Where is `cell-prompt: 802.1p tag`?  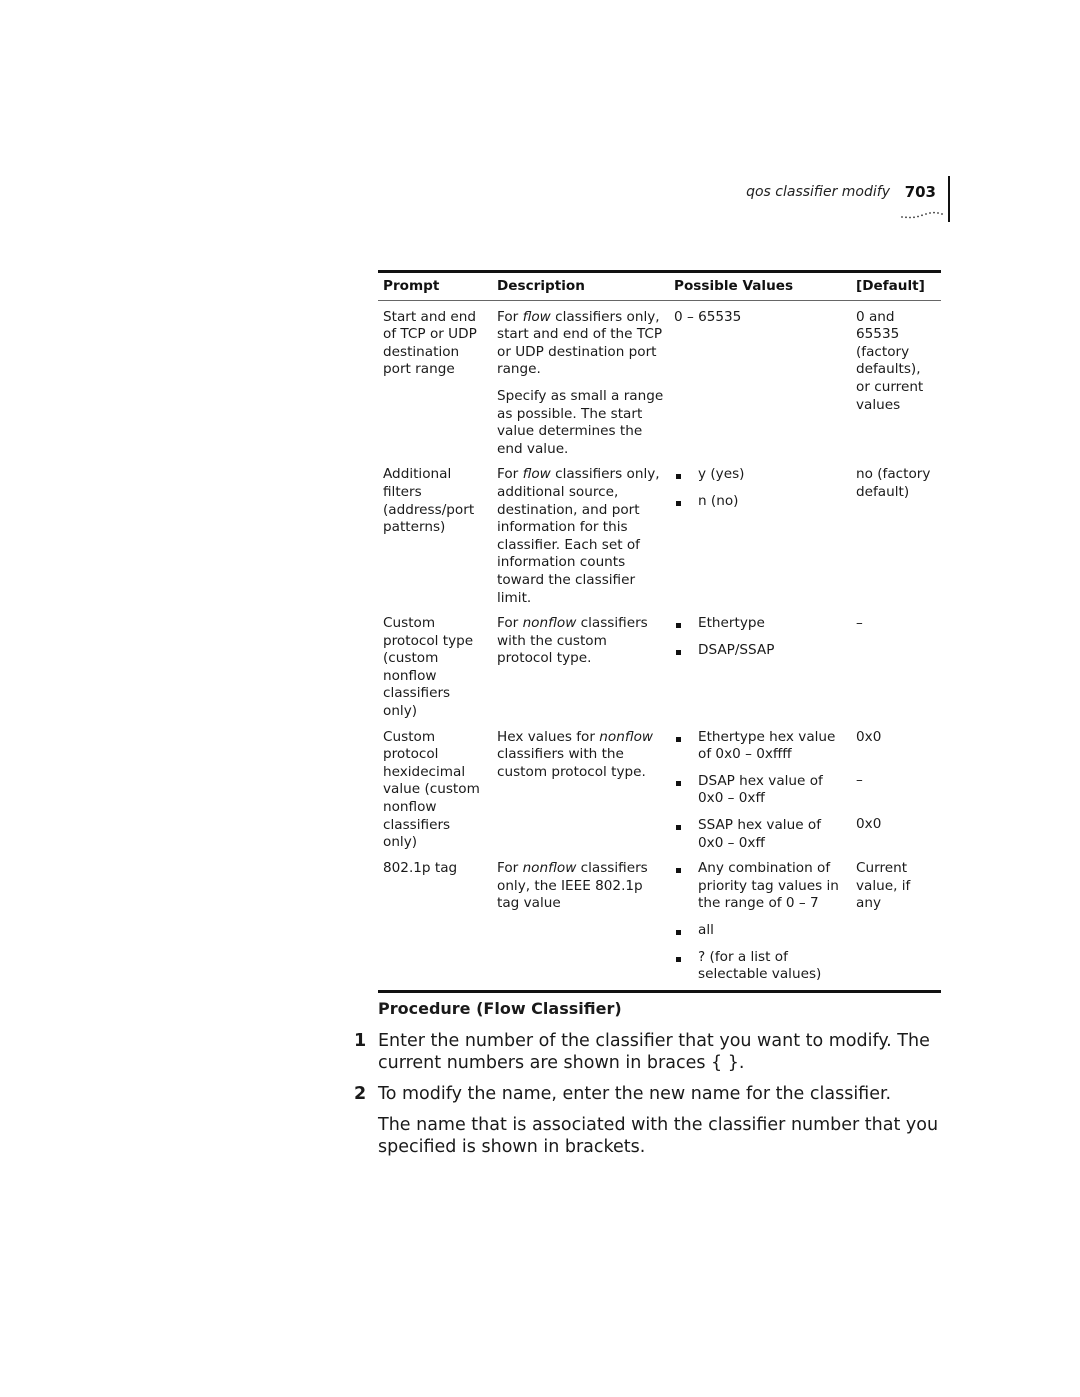
cell-prompt: 802.1p tag is located at coordinates (420, 868).